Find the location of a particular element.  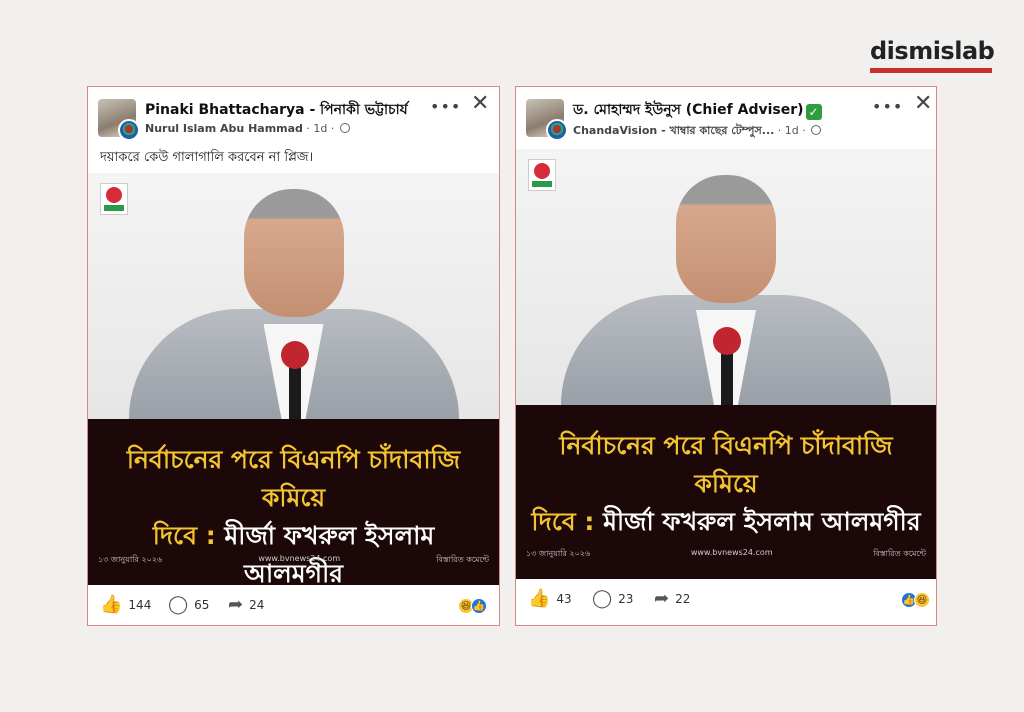

post-meta: Nurul Islam Abu Hammad · 1d · is located at coordinates (247, 128).